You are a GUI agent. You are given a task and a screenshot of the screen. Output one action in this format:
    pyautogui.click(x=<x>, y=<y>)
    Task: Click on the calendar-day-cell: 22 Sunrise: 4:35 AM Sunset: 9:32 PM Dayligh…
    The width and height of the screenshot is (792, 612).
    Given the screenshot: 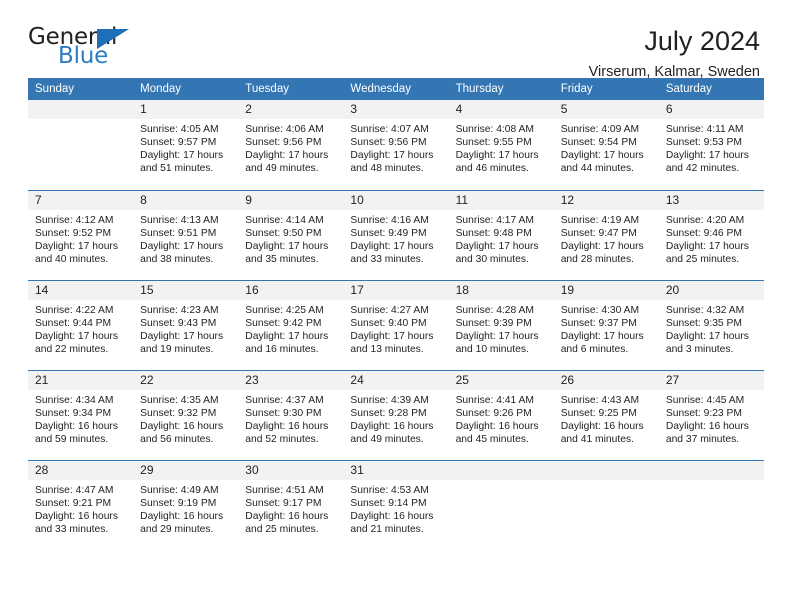 What is the action you would take?
    pyautogui.click(x=186, y=414)
    